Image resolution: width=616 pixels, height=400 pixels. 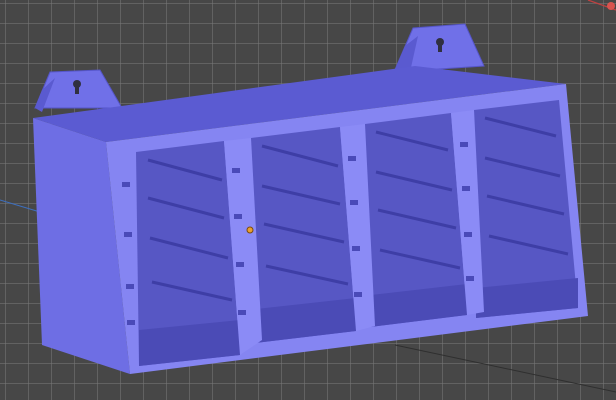 I want to click on y-axis-line, so click(x=20, y=206).